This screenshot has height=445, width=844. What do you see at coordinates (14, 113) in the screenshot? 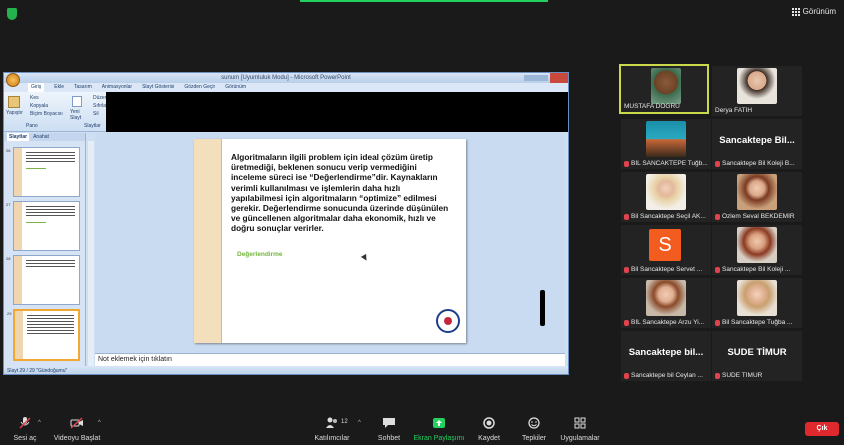
I see `paste-label: Yapıştır` at bounding box center [14, 113].